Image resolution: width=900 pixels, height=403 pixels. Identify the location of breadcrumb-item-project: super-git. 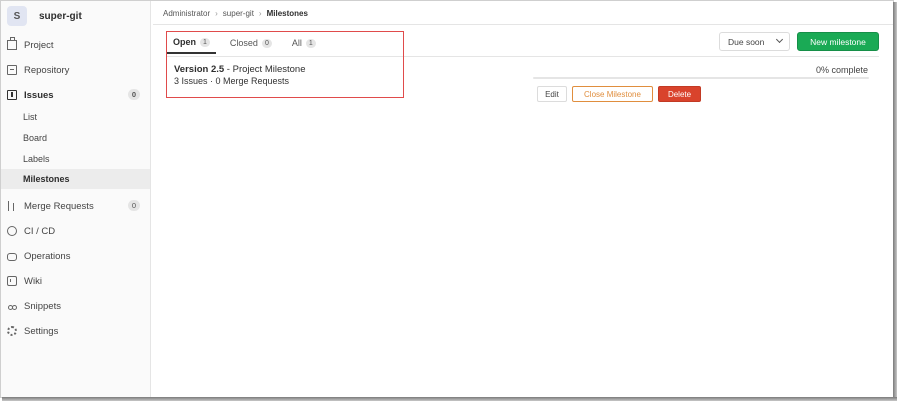
(238, 13).